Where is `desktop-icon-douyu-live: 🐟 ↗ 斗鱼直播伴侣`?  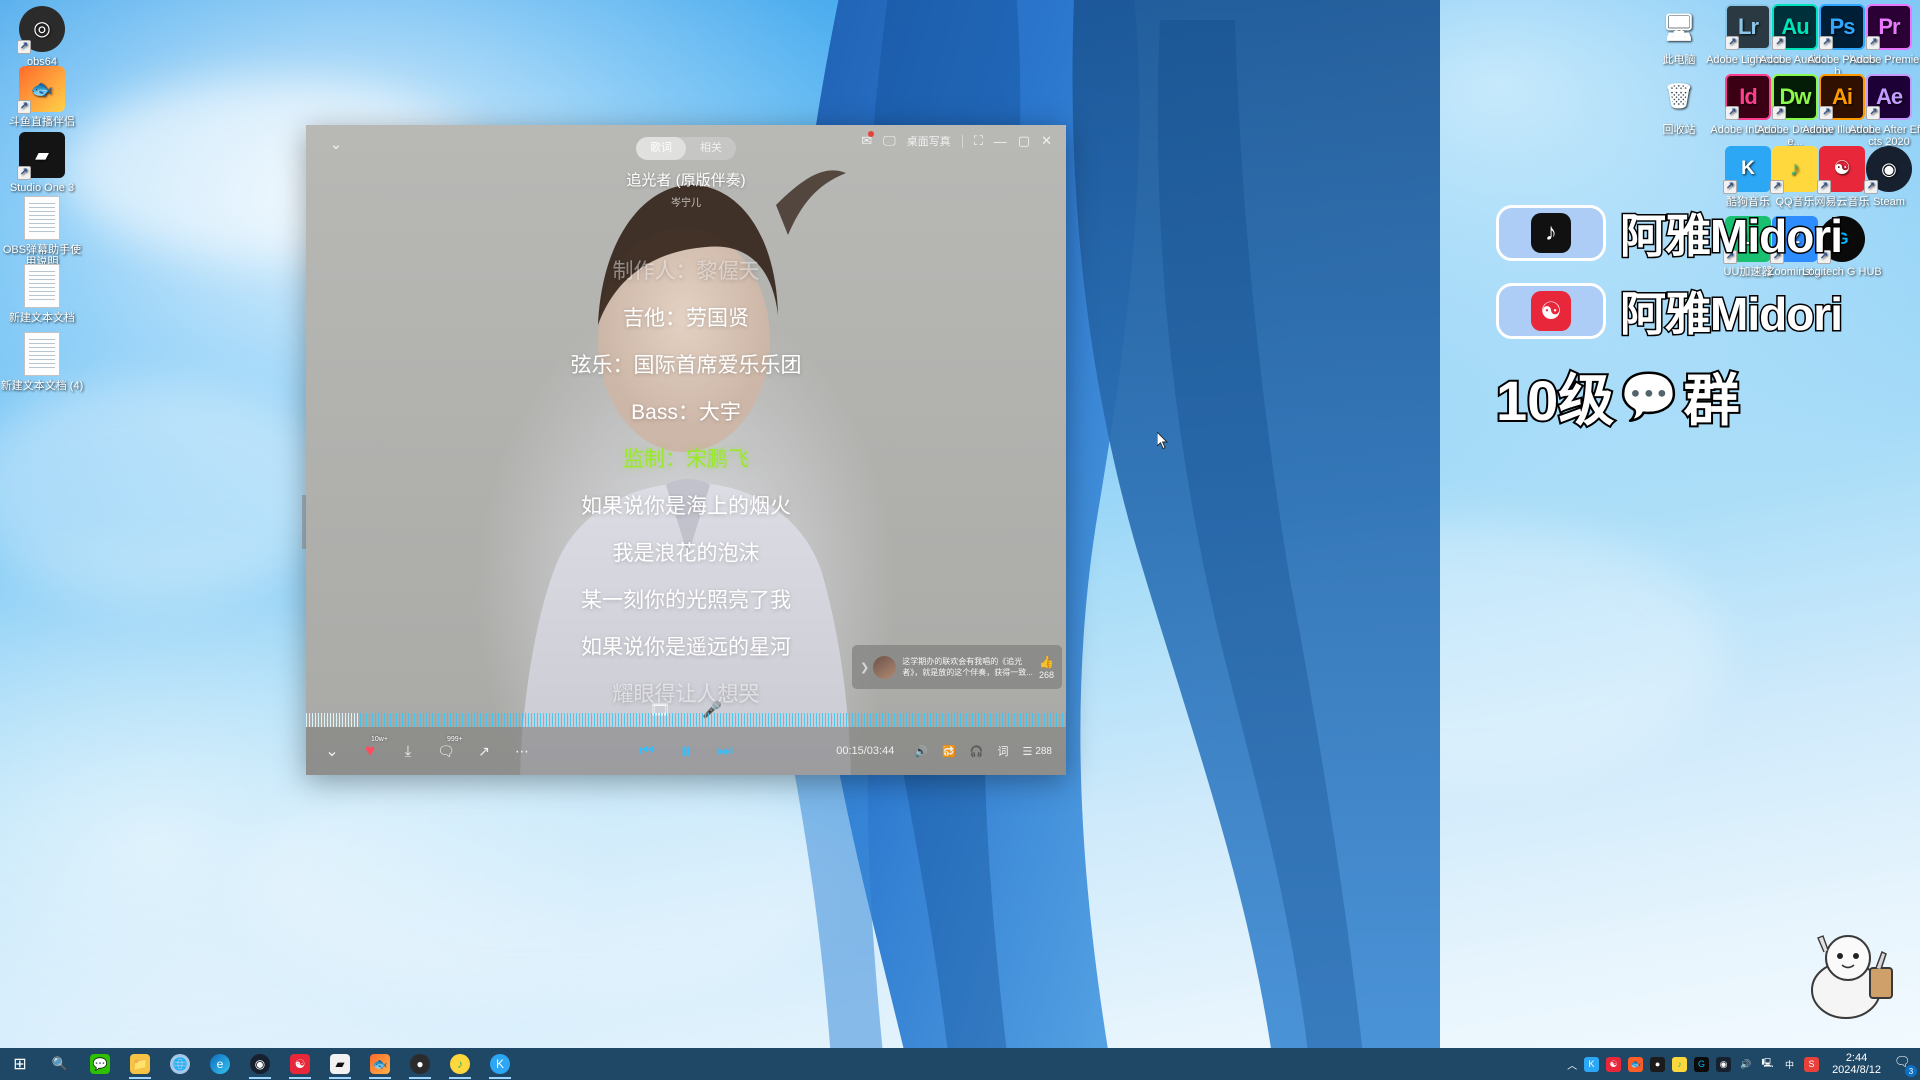 desktop-icon-douyu-live: 🐟 ↗ 斗鱼直播伴侣 is located at coordinates (42, 97).